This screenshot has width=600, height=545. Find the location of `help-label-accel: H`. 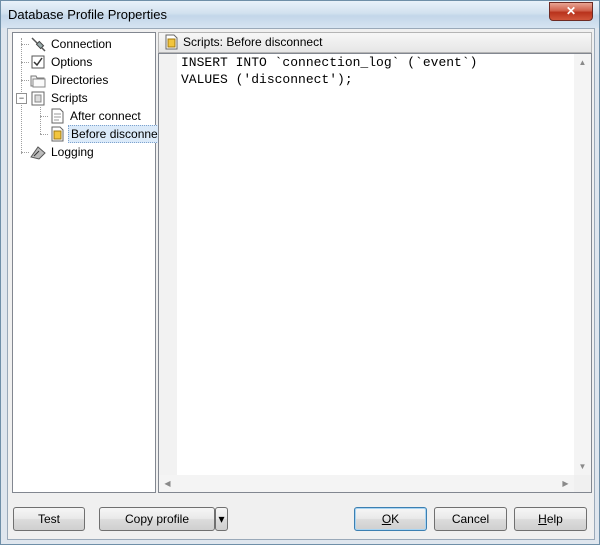

help-label-accel: H is located at coordinates (542, 519).